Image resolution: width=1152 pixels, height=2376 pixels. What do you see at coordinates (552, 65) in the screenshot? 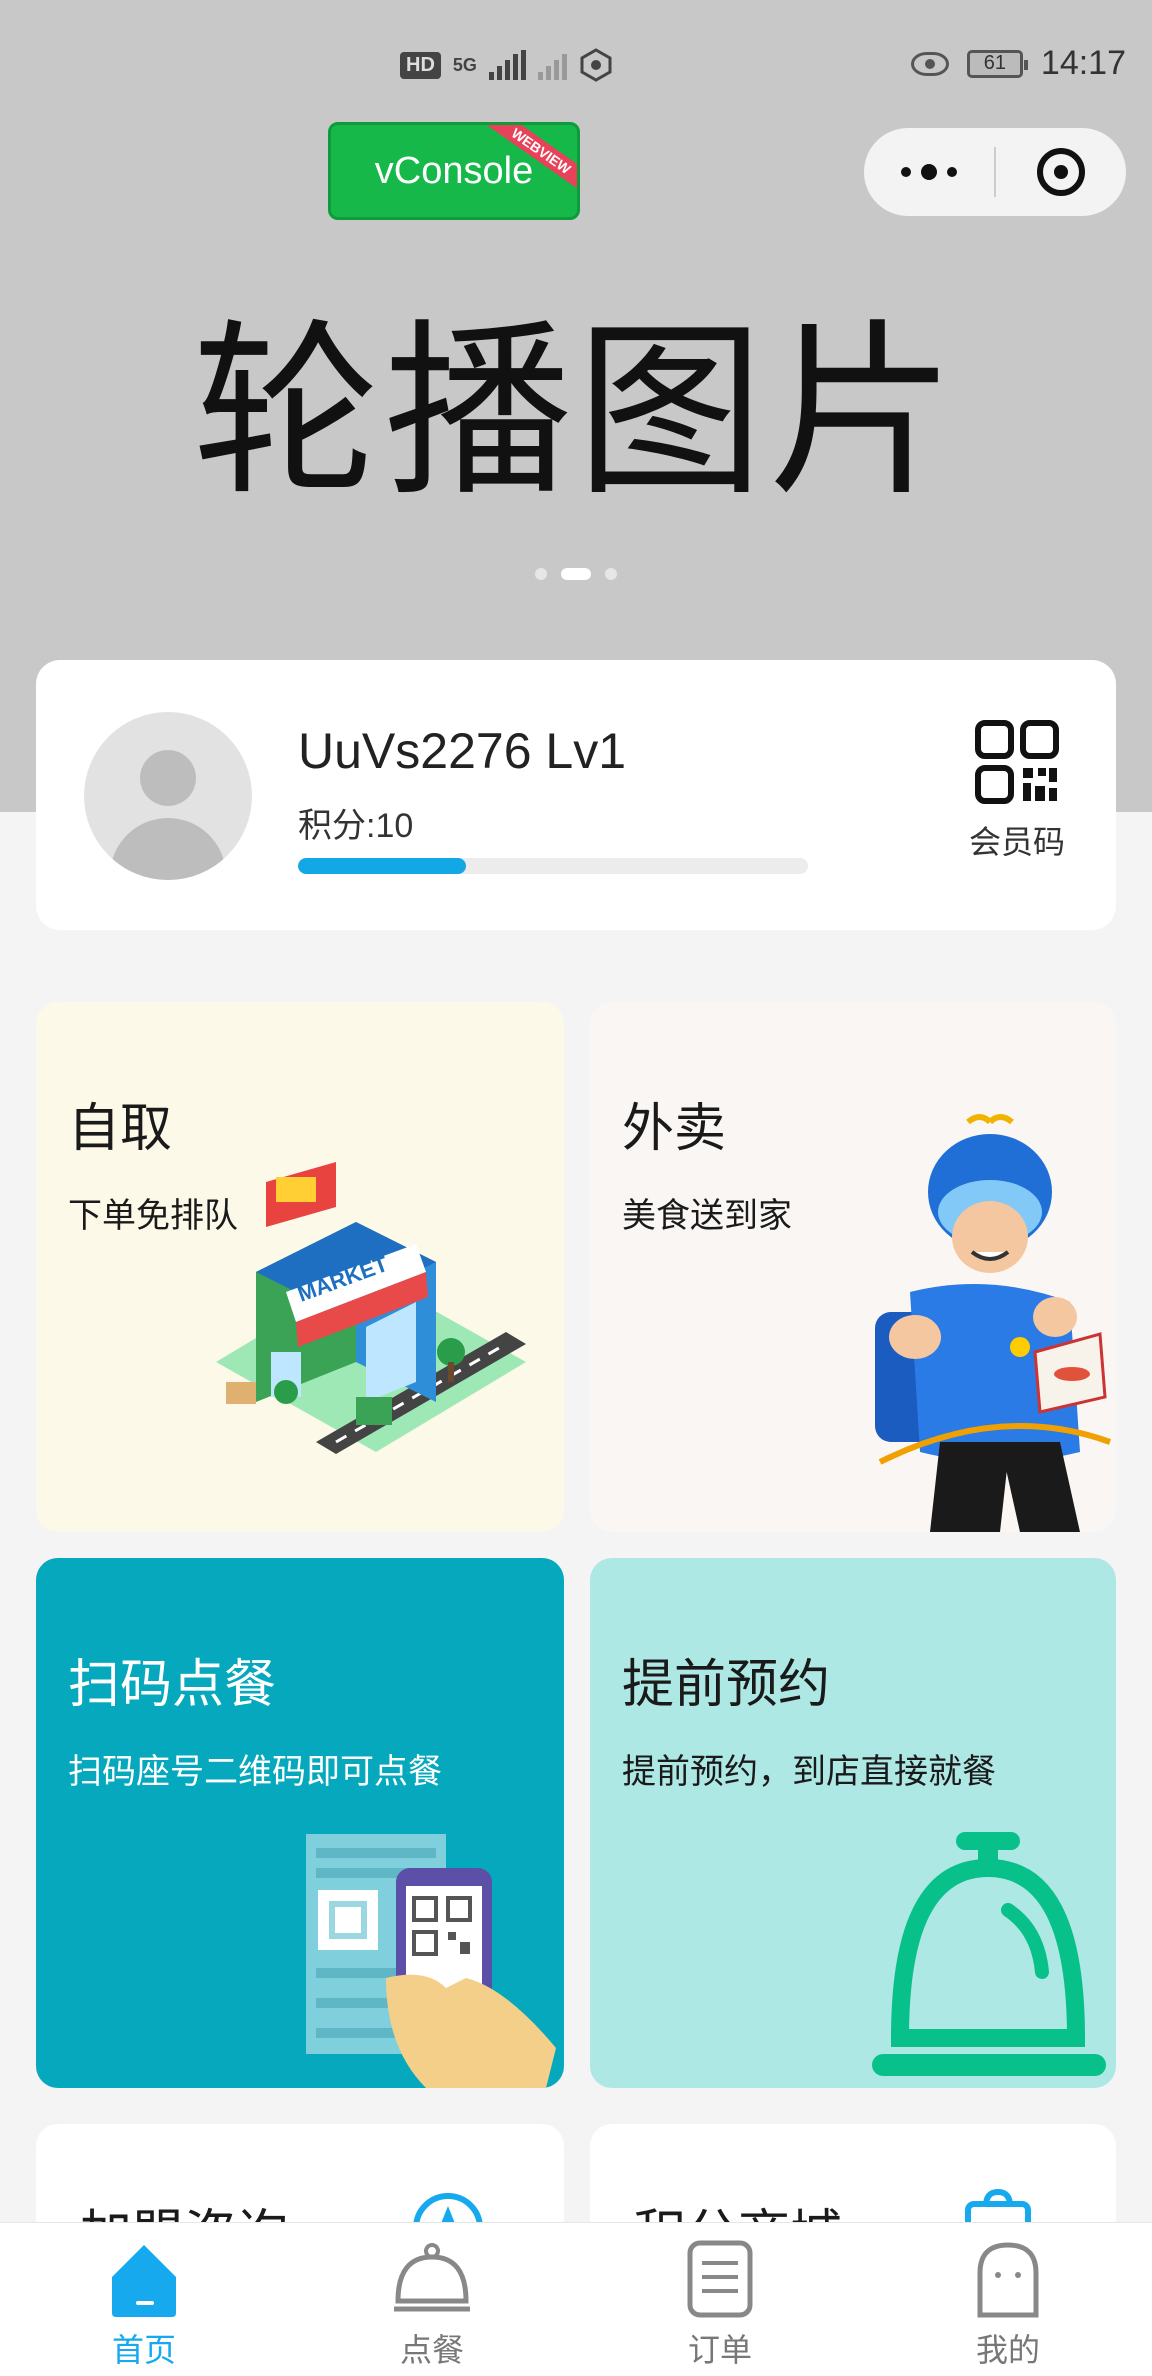
I see `signal-weak-icon` at bounding box center [552, 65].